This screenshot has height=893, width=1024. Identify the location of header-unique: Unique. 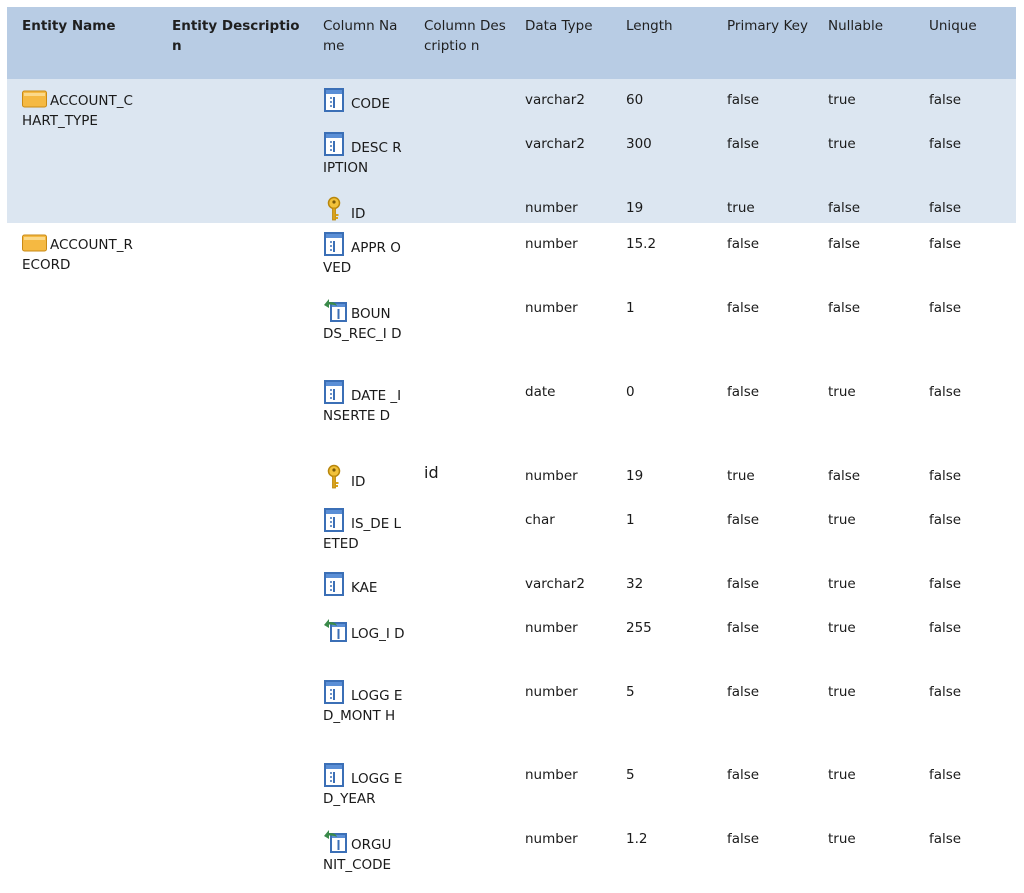
(953, 26).